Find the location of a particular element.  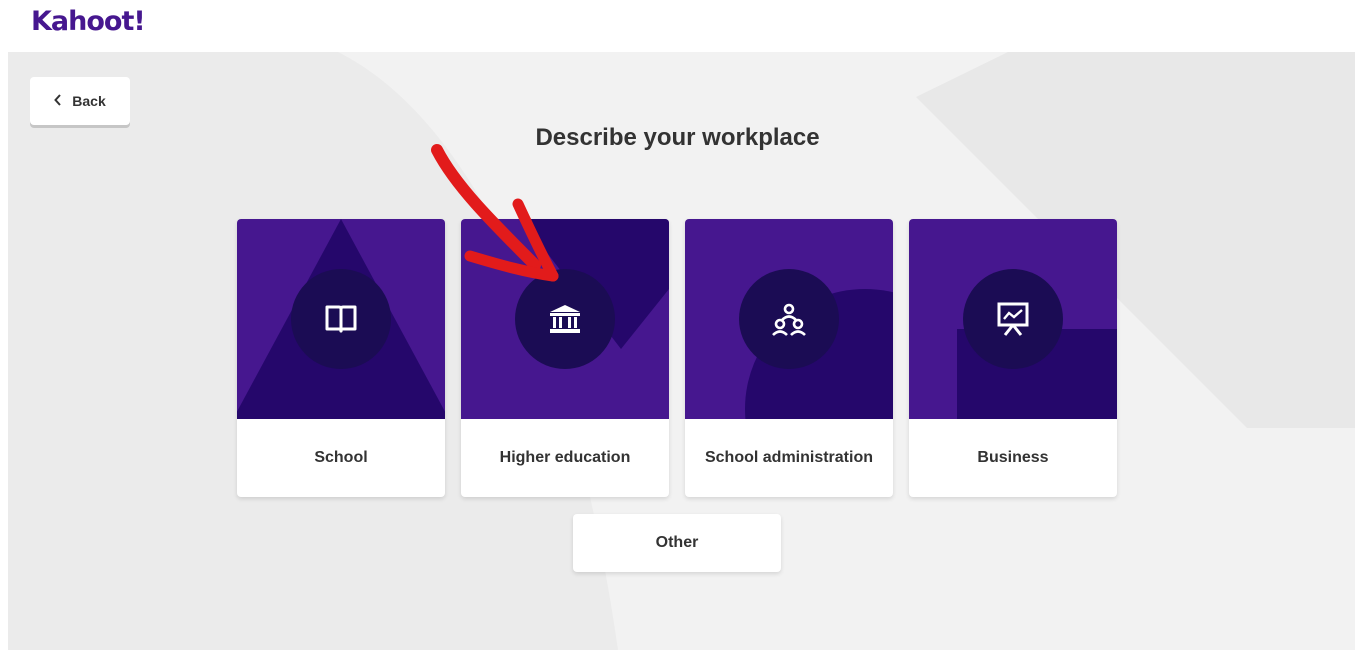

option-card-school: School is located at coordinates (341, 358).